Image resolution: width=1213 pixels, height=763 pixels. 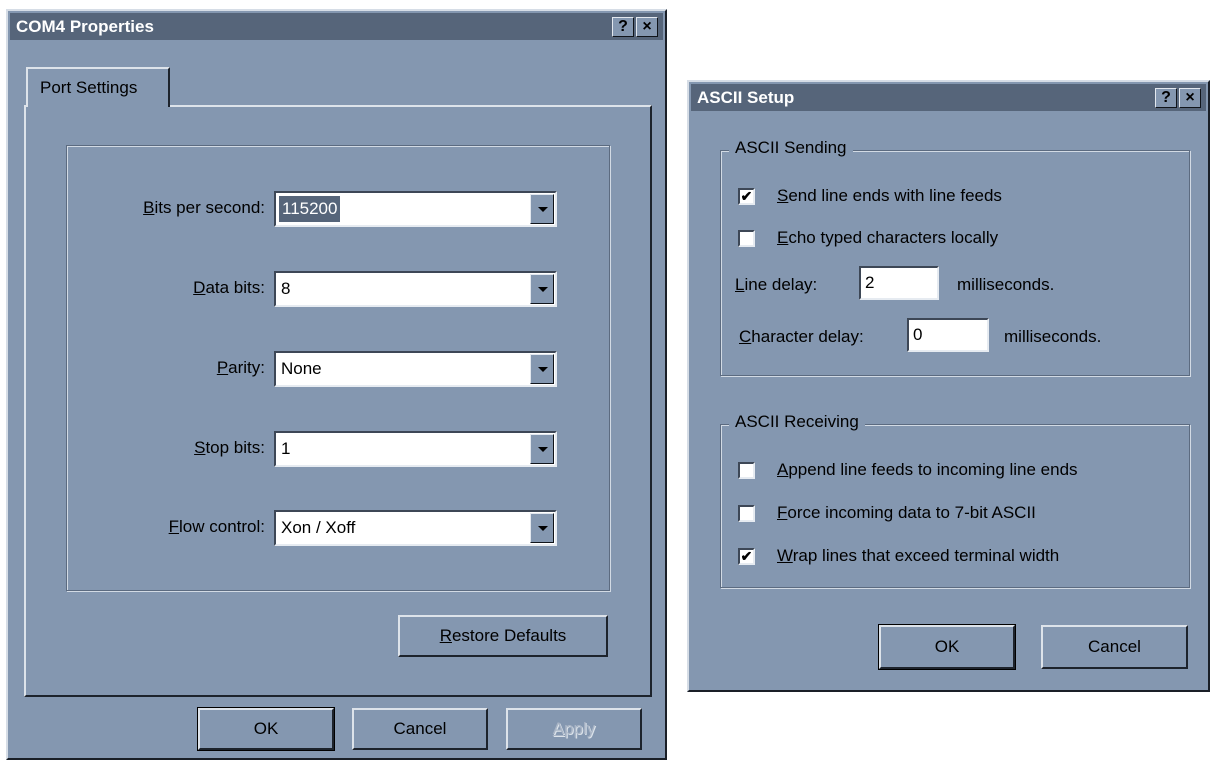 I want to click on com4-title: COM4 Properties, so click(x=85, y=26).